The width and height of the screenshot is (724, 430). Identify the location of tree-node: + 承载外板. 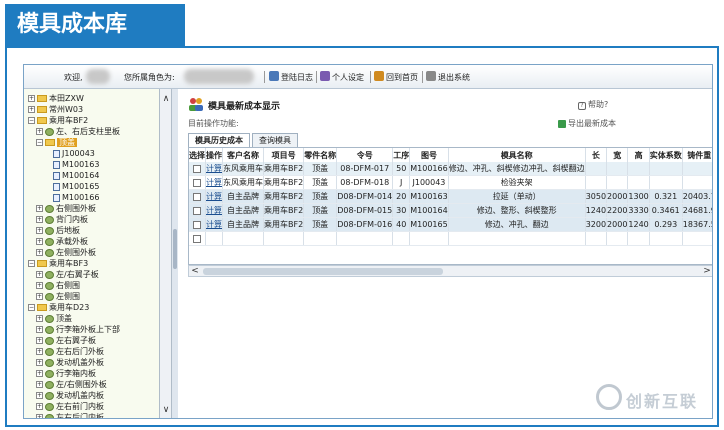
(62, 241).